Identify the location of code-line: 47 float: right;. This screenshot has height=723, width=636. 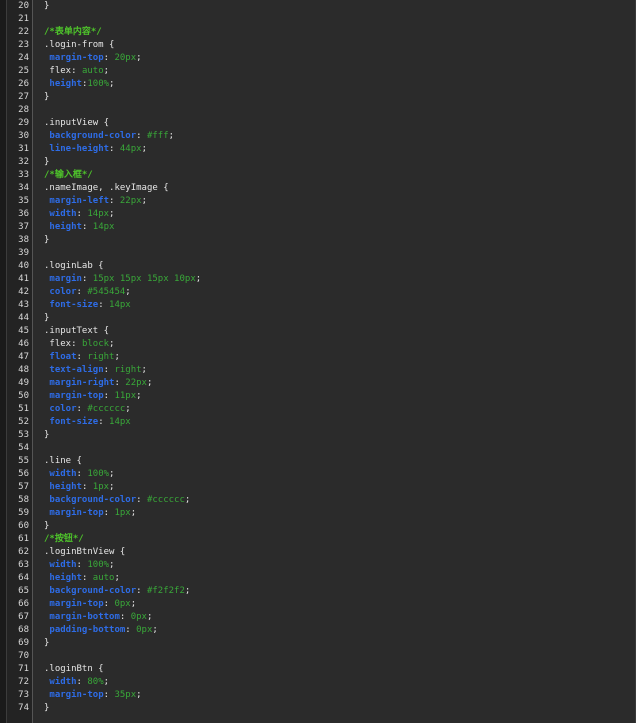
(318, 357).